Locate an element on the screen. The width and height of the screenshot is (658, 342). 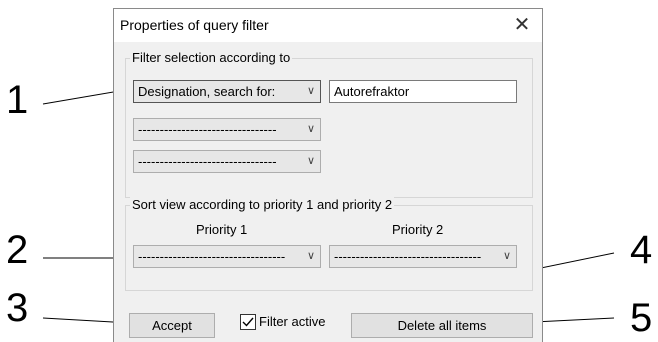
delete-all-items-button: Delete all items is located at coordinates (442, 325).